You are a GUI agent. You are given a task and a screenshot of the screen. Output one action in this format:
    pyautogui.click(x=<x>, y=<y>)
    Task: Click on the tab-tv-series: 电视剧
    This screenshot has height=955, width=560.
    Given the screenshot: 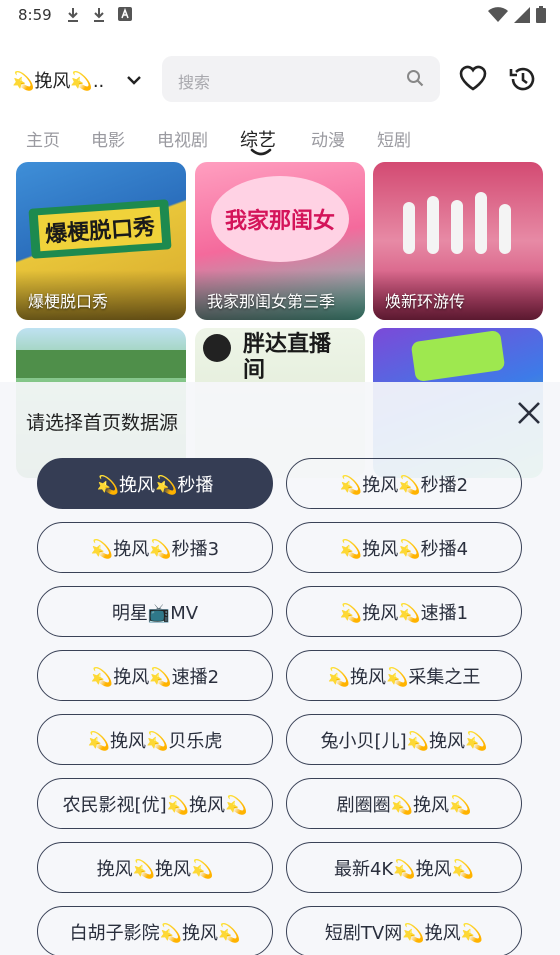 What is the action you would take?
    pyautogui.click(x=182, y=138)
    